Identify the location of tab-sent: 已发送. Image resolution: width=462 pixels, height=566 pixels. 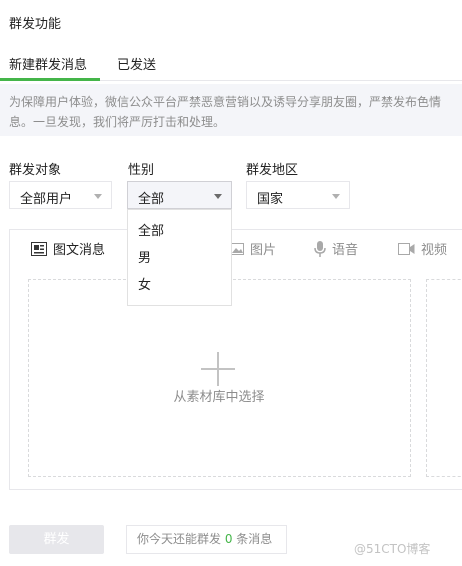
(136, 63).